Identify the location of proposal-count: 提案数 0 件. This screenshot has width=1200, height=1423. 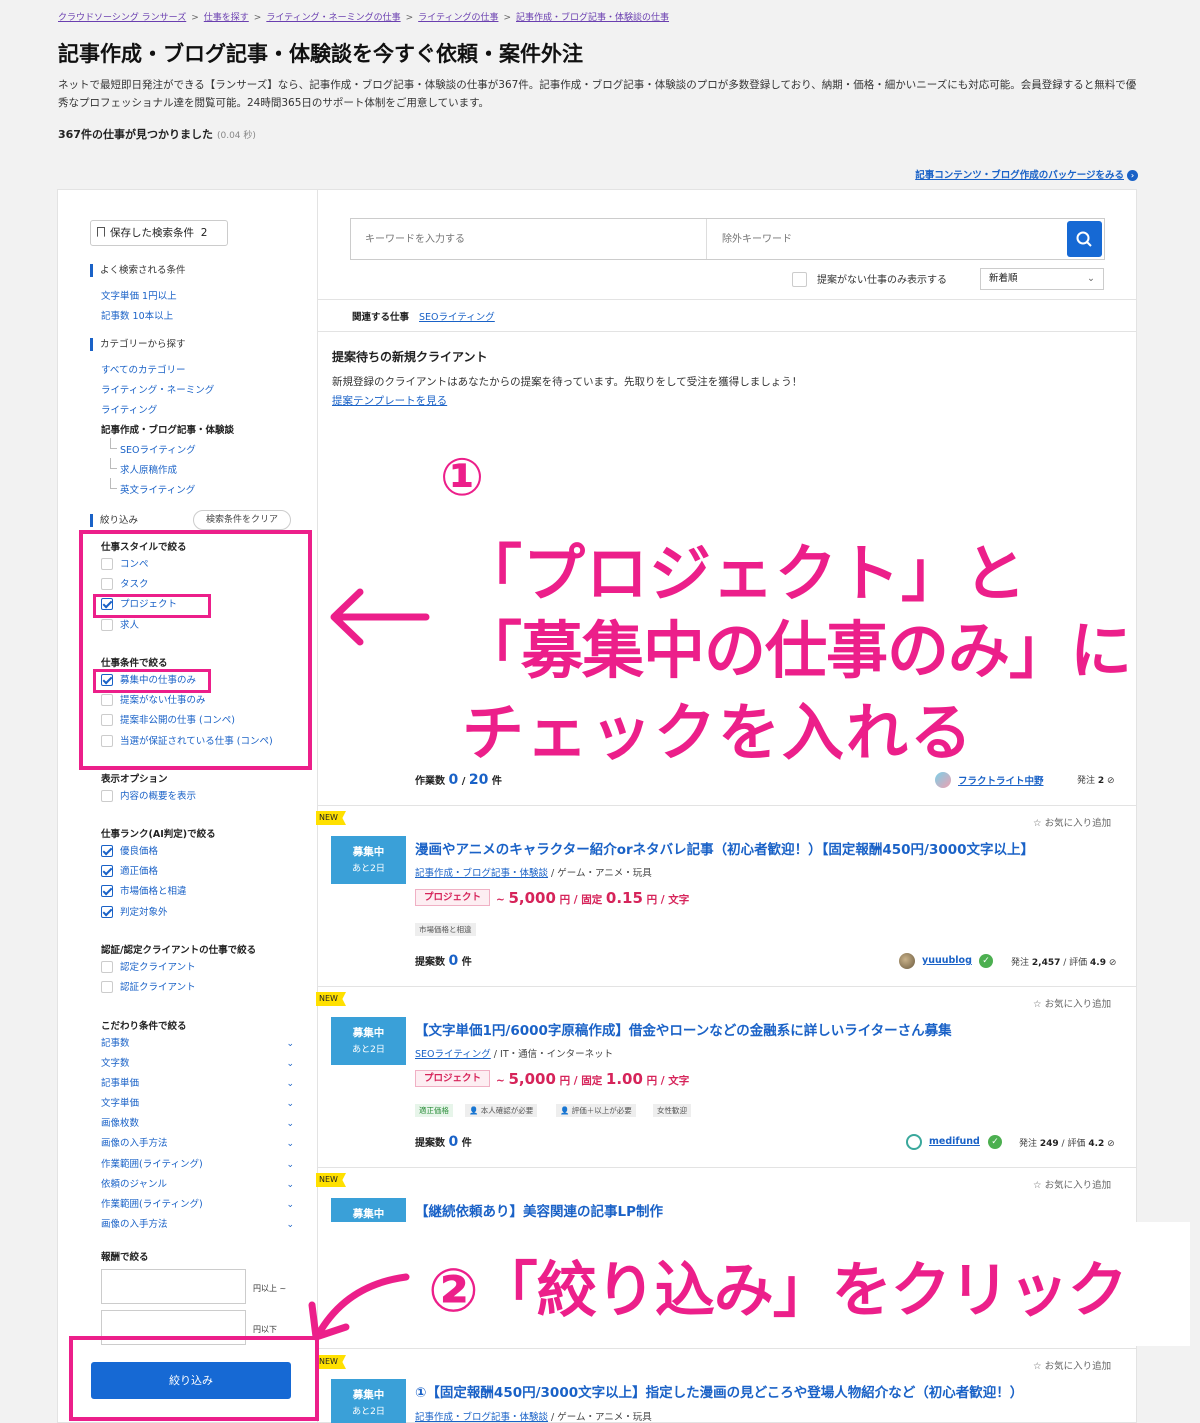
(443, 961).